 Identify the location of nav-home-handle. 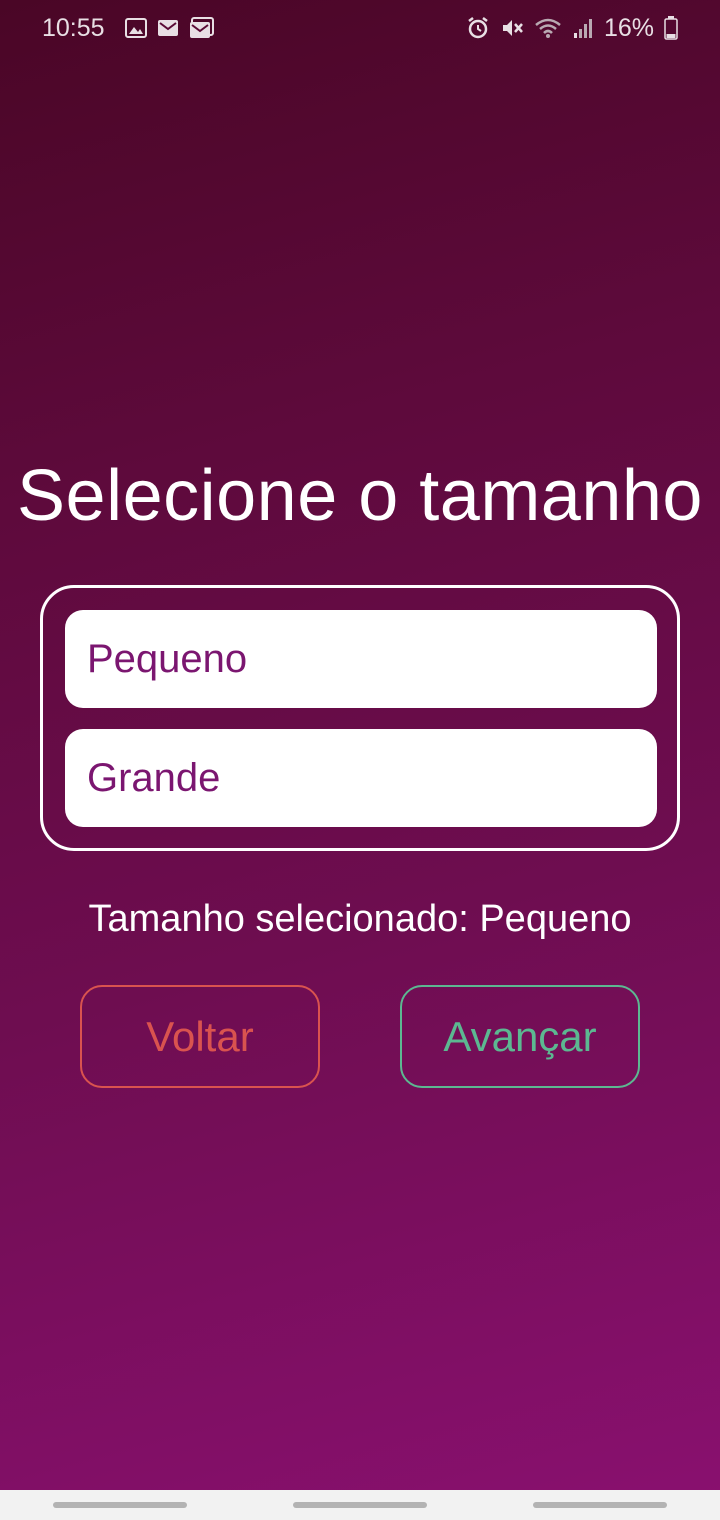
(360, 1505).